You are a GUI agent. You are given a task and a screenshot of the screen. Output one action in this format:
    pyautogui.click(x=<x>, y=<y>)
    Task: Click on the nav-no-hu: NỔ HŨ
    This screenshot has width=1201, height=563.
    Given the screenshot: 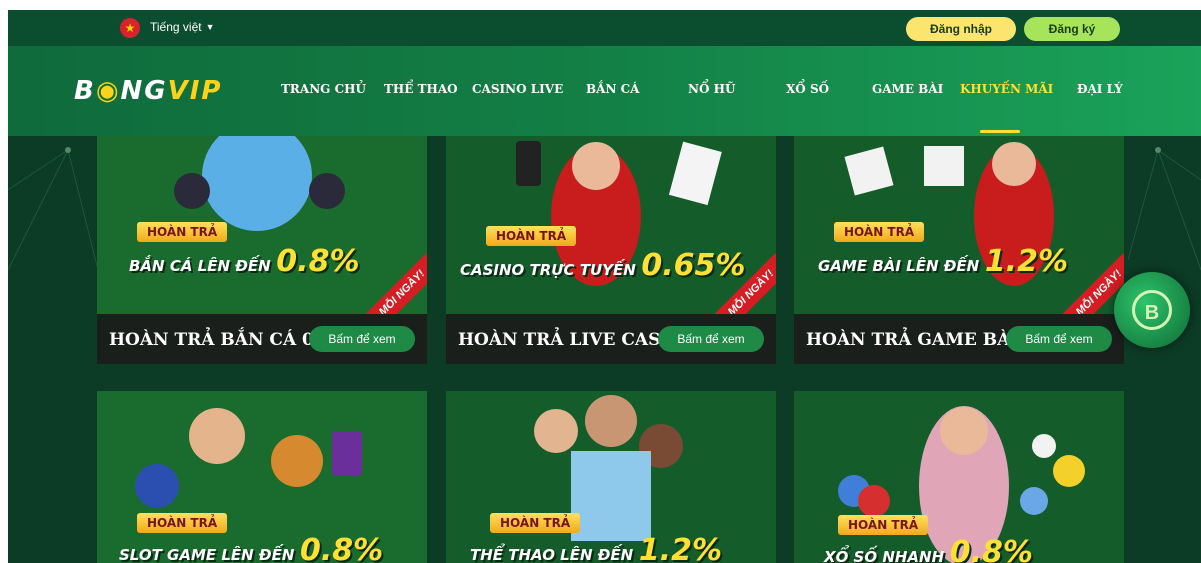 What is the action you would take?
    pyautogui.click(x=711, y=89)
    